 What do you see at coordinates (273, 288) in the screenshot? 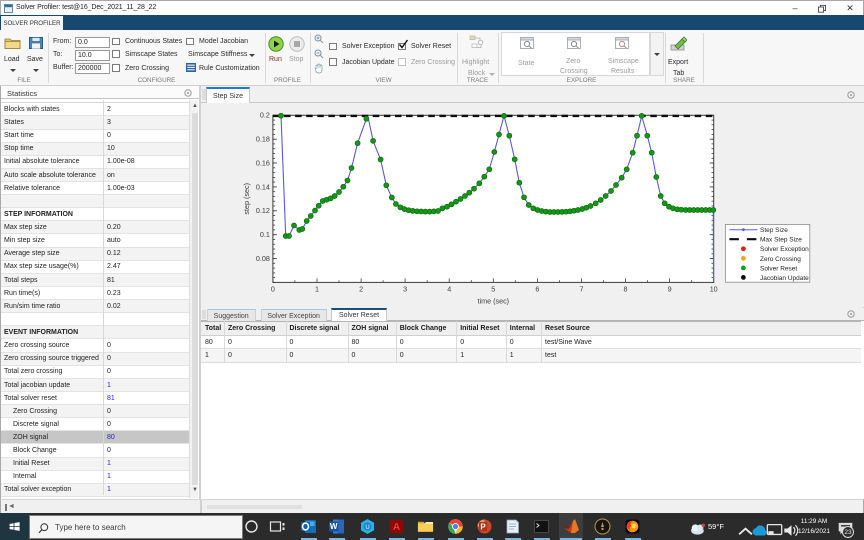
I see `svg-text: 0` at bounding box center [273, 288].